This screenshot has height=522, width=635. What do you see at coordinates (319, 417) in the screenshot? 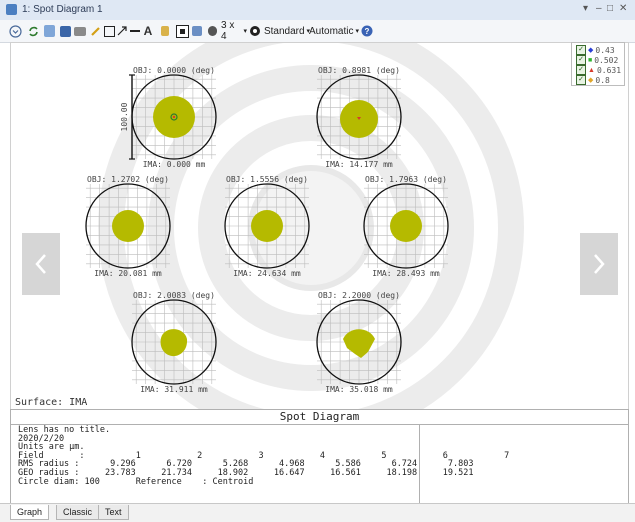
I see `panel-title: Spot Diagram` at bounding box center [319, 417].